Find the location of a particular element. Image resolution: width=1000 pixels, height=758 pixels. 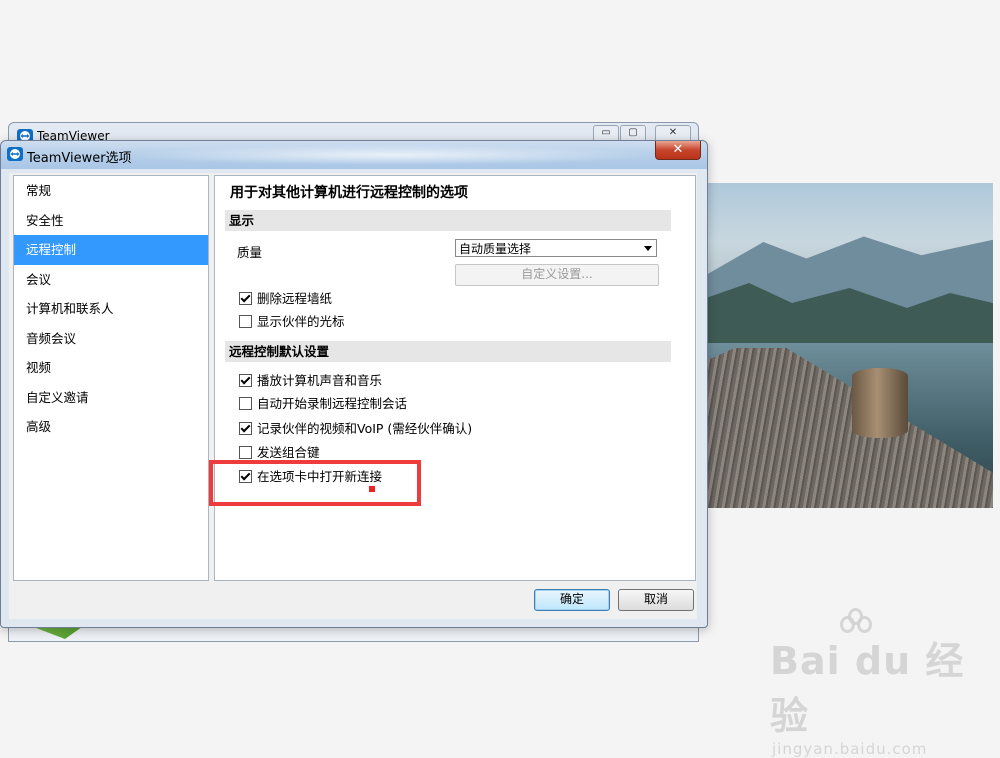

section-header-display: 显示 is located at coordinates (448, 220).